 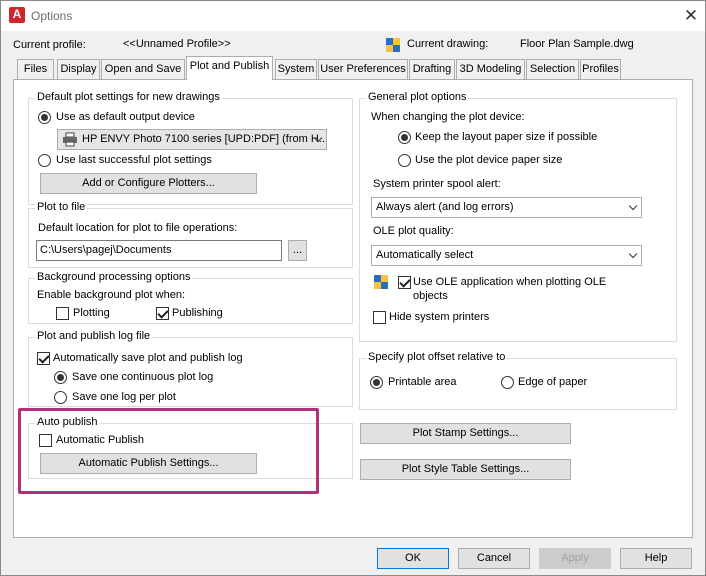 What do you see at coordinates (70, 139) in the screenshot?
I see `printer-icon` at bounding box center [70, 139].